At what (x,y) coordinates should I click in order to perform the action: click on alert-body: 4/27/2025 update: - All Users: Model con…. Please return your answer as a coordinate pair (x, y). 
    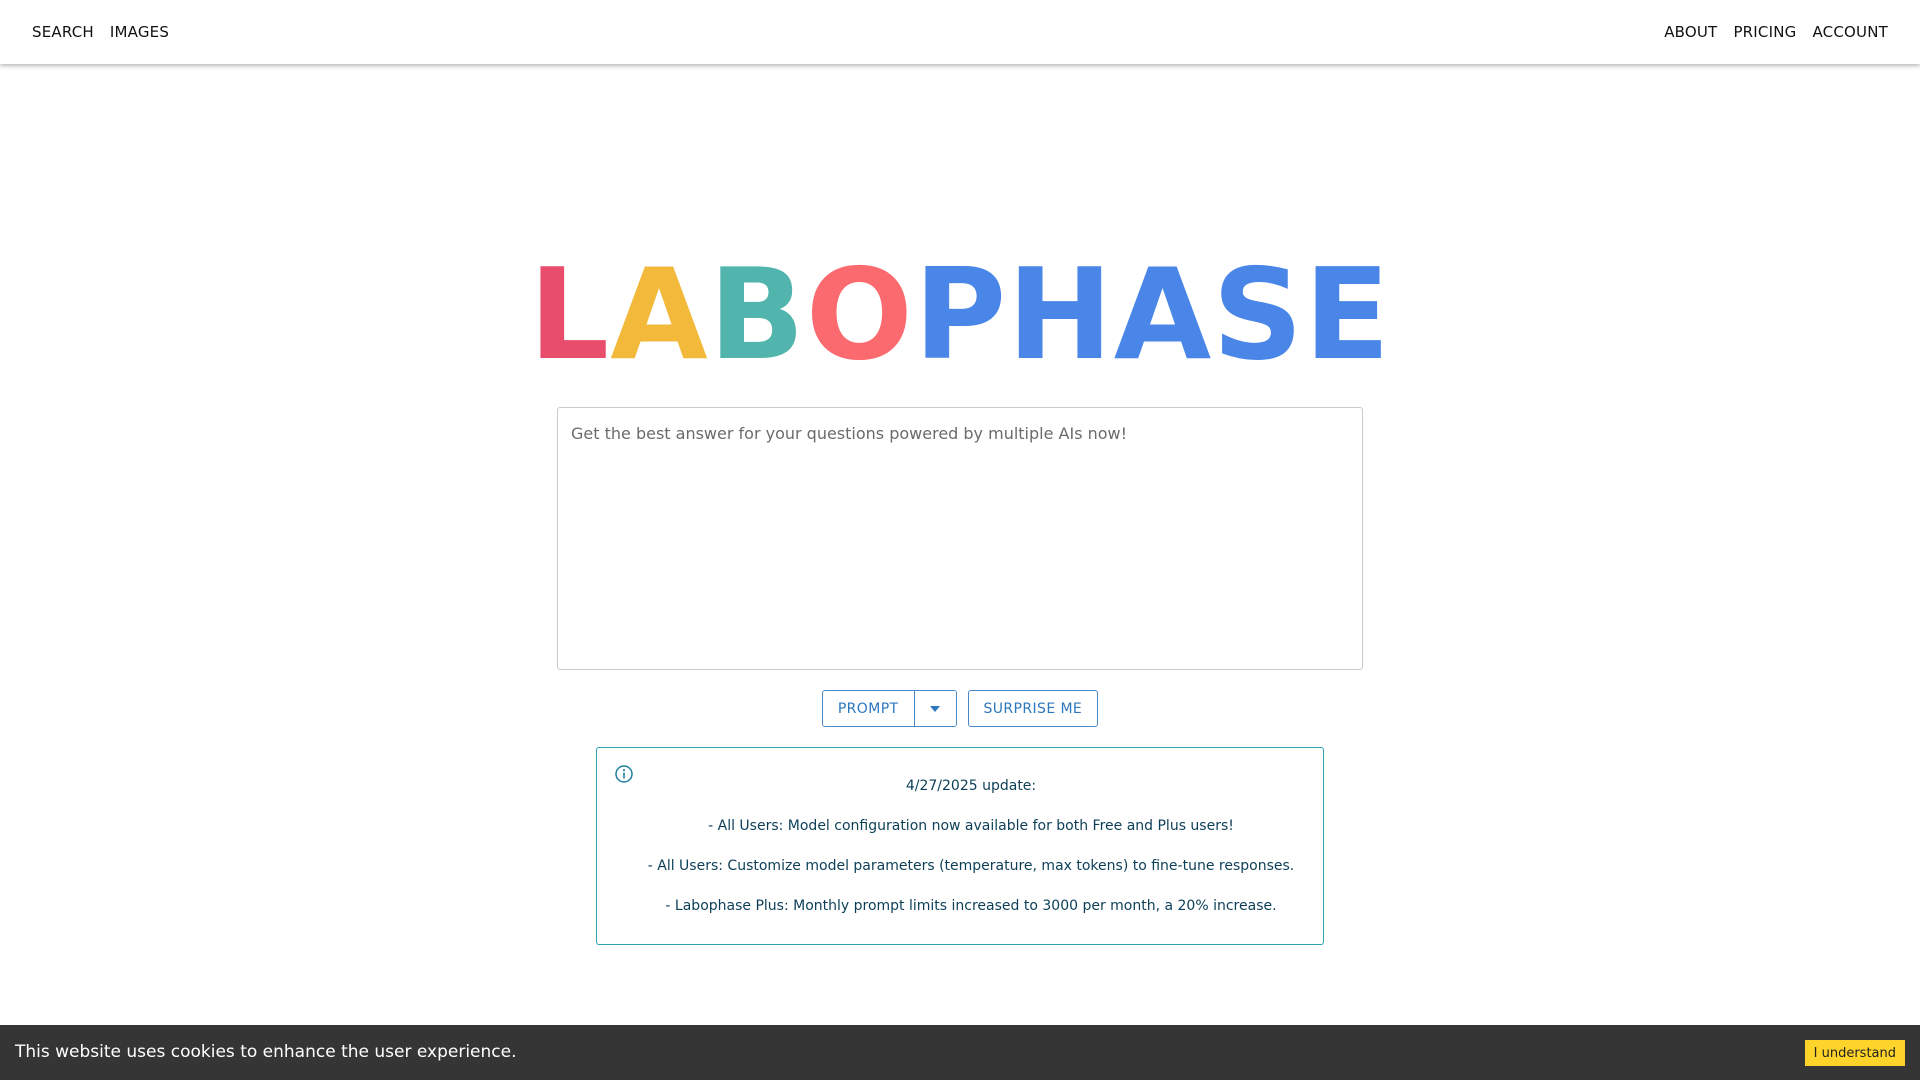
    Looking at the image, I should click on (971, 857).